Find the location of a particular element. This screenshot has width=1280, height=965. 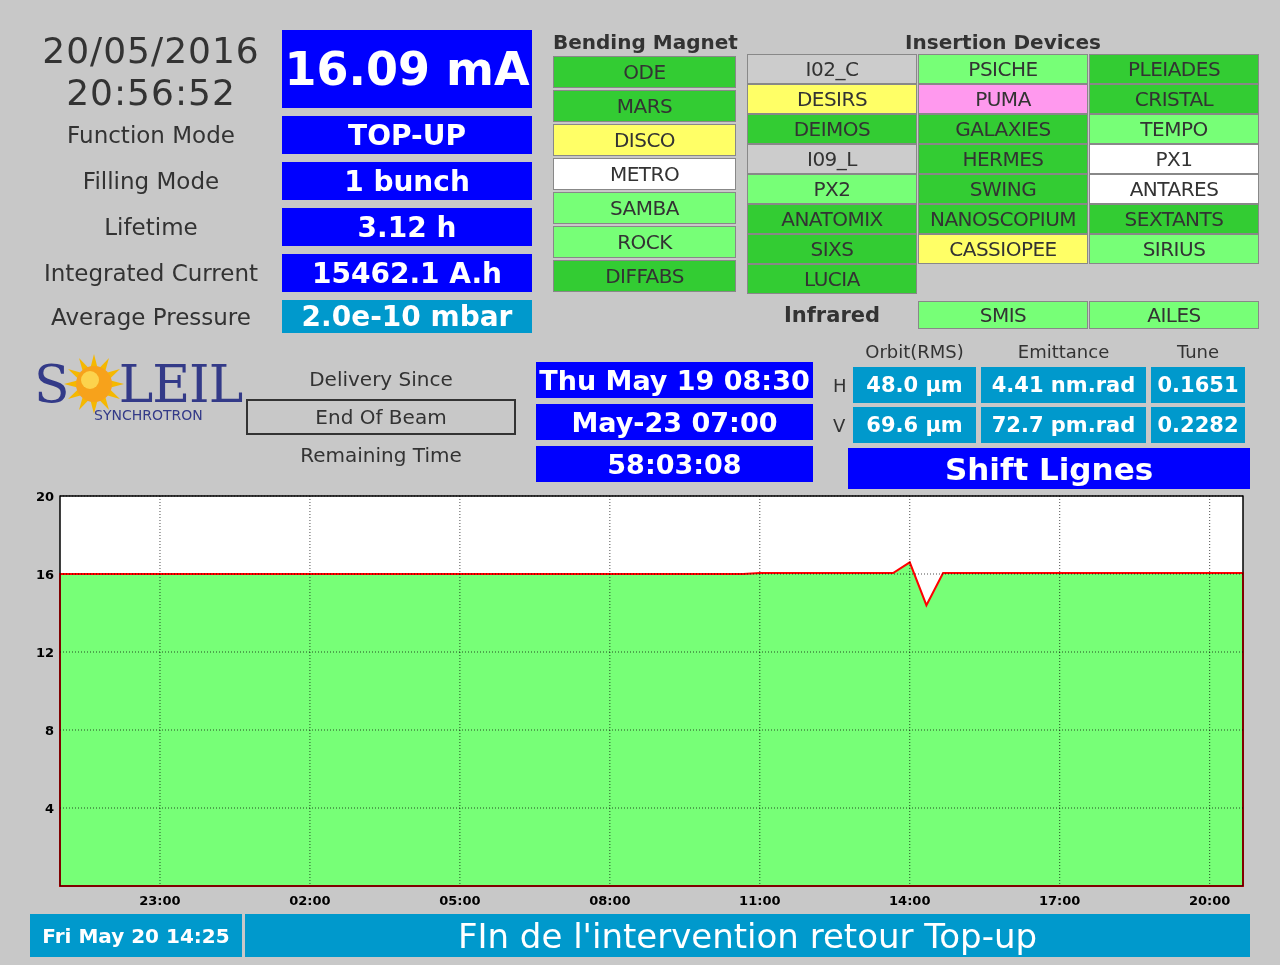

beamline-status: GALAXIES is located at coordinates (1003, 129).